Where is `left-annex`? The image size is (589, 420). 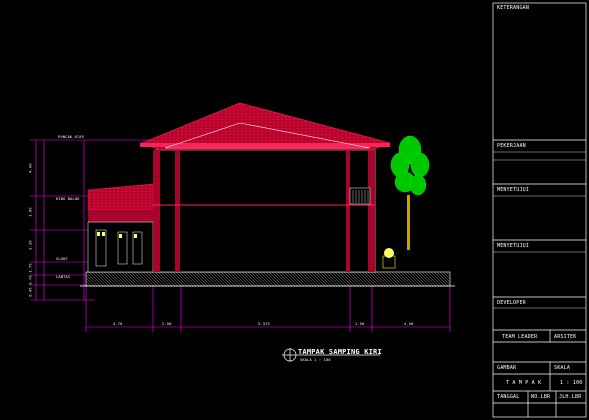 left-annex is located at coordinates (120, 228).